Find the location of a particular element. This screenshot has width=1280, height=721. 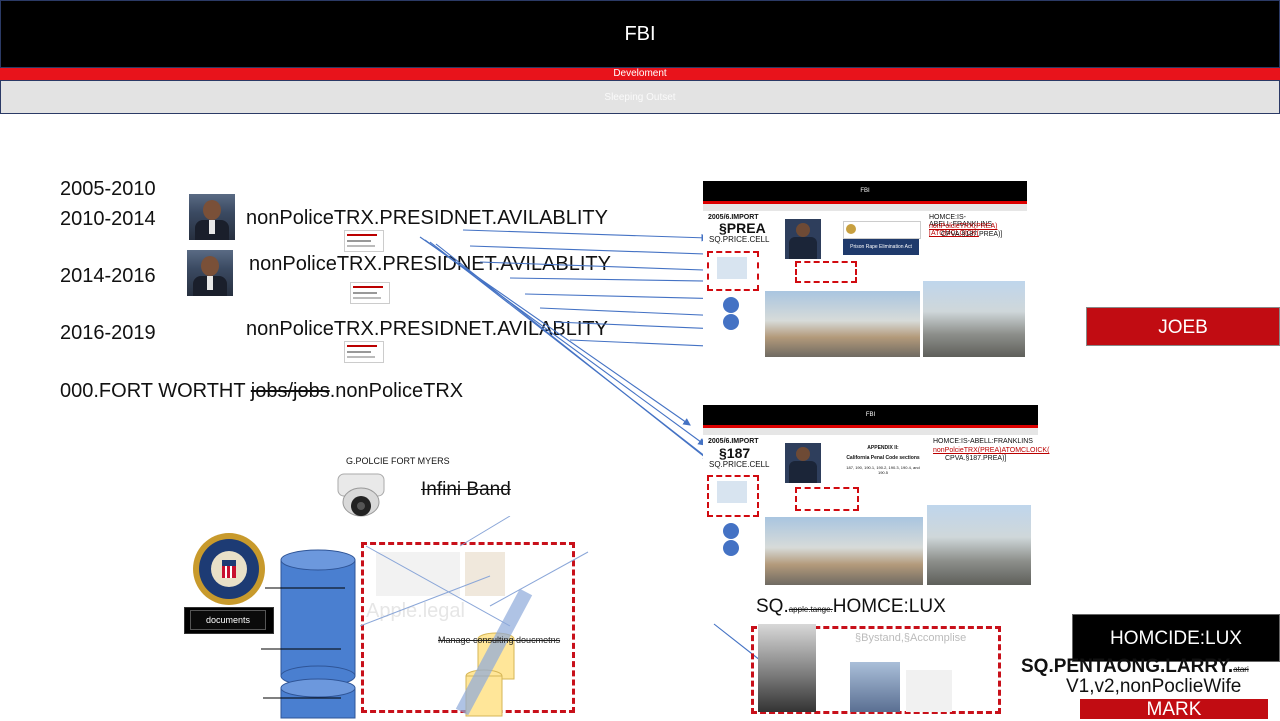

mark-button: MARK is located at coordinates (1174, 709).